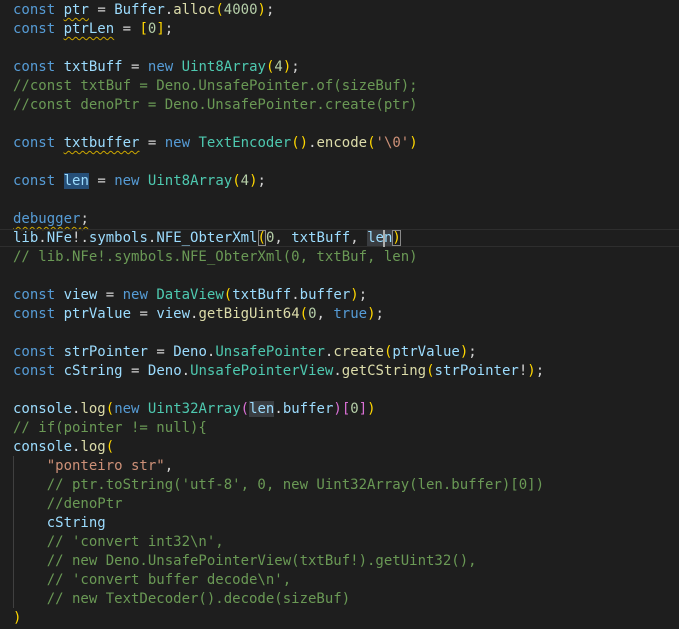 The width and height of the screenshot is (679, 629). What do you see at coordinates (93, 466) in the screenshot?
I see `code-line: "ponteiro str",` at bounding box center [93, 466].